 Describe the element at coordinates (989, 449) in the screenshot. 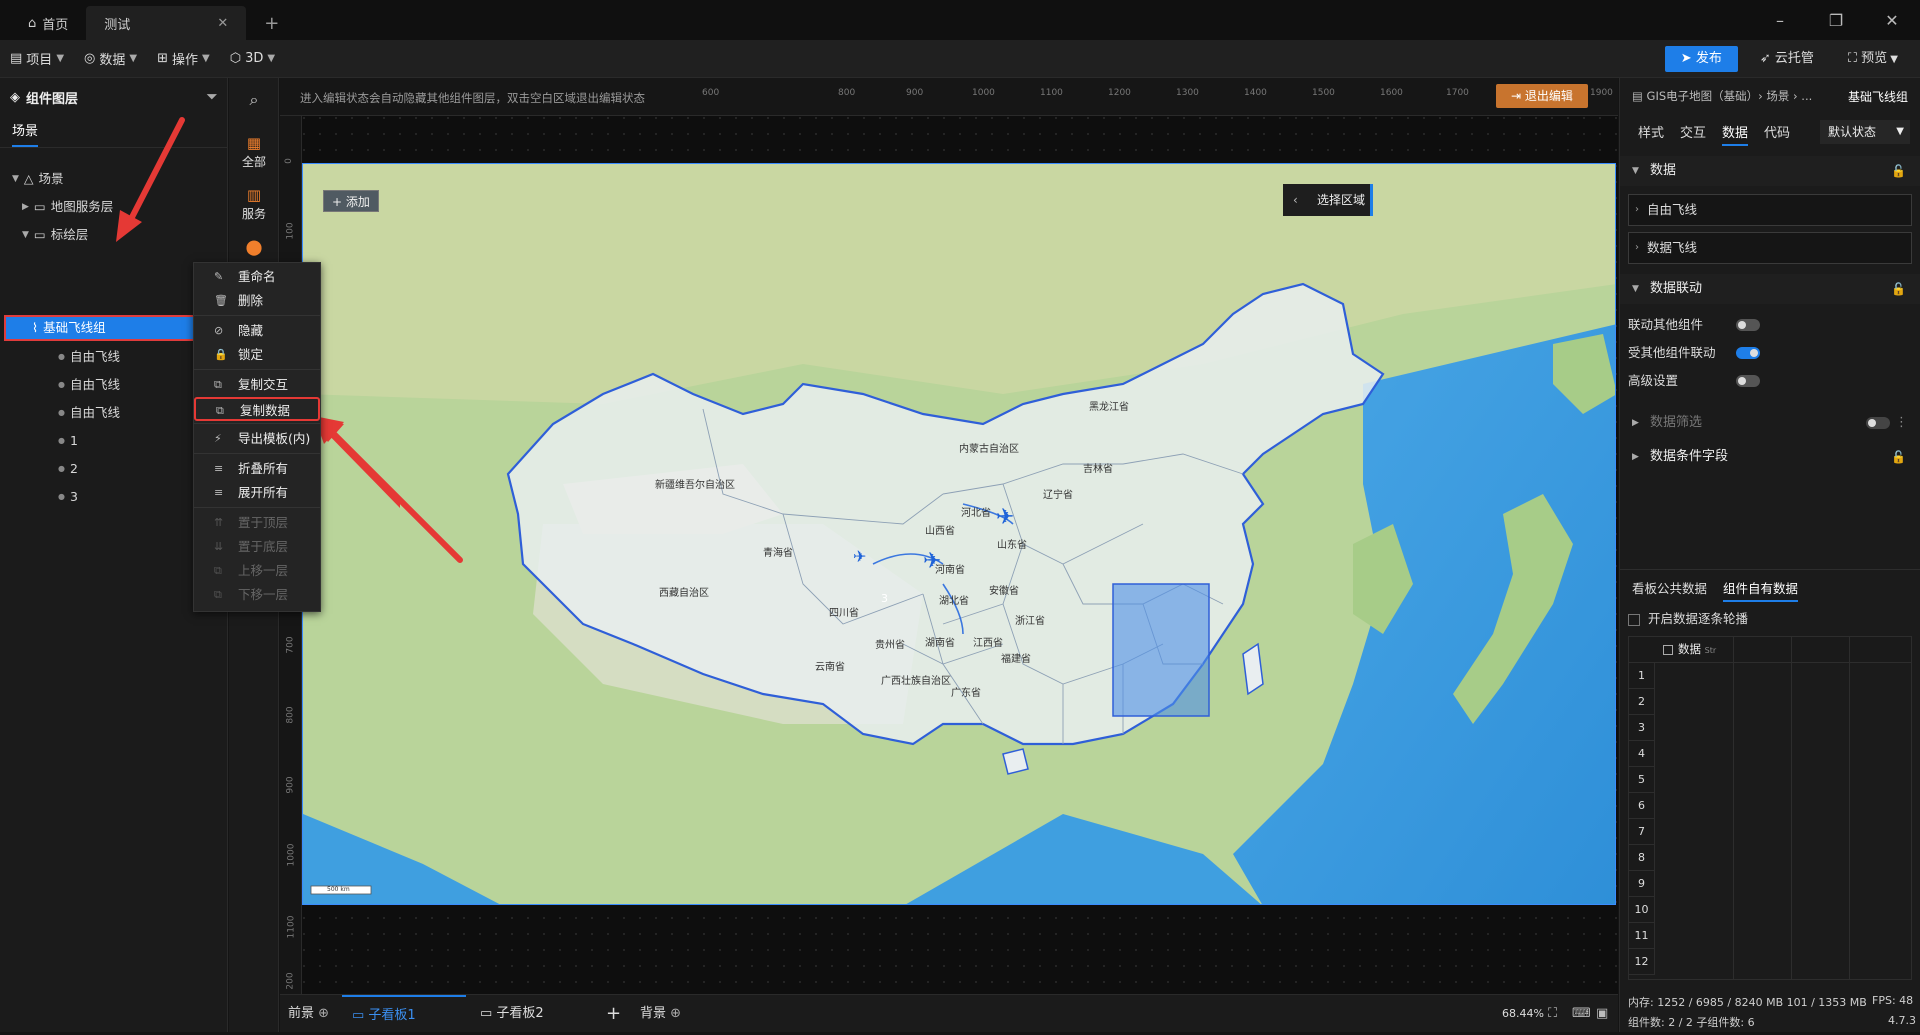

I see `province-label: 内蒙古自治区` at that location.